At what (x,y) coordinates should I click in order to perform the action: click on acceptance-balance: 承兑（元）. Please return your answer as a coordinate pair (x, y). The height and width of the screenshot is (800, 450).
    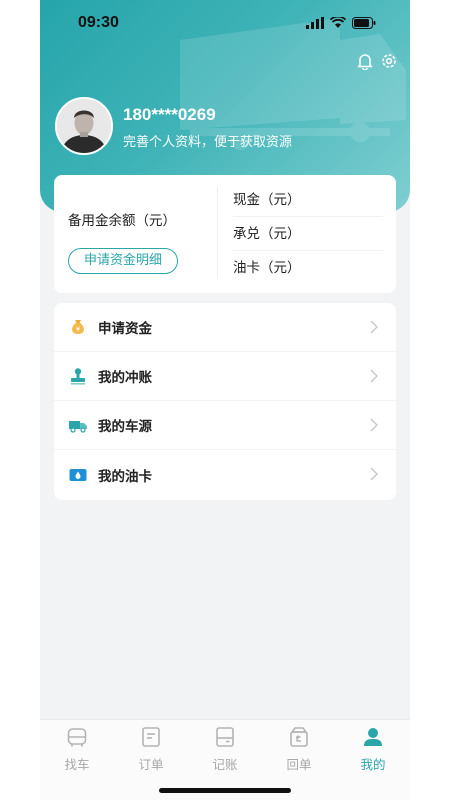
    Looking at the image, I should click on (308, 234).